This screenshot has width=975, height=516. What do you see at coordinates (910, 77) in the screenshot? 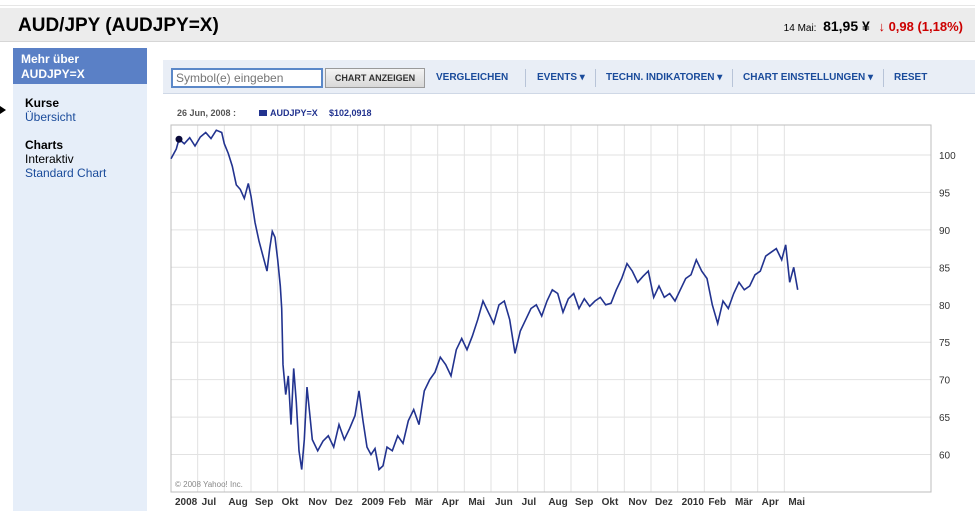
I see `reset-button: RESET` at bounding box center [910, 77].